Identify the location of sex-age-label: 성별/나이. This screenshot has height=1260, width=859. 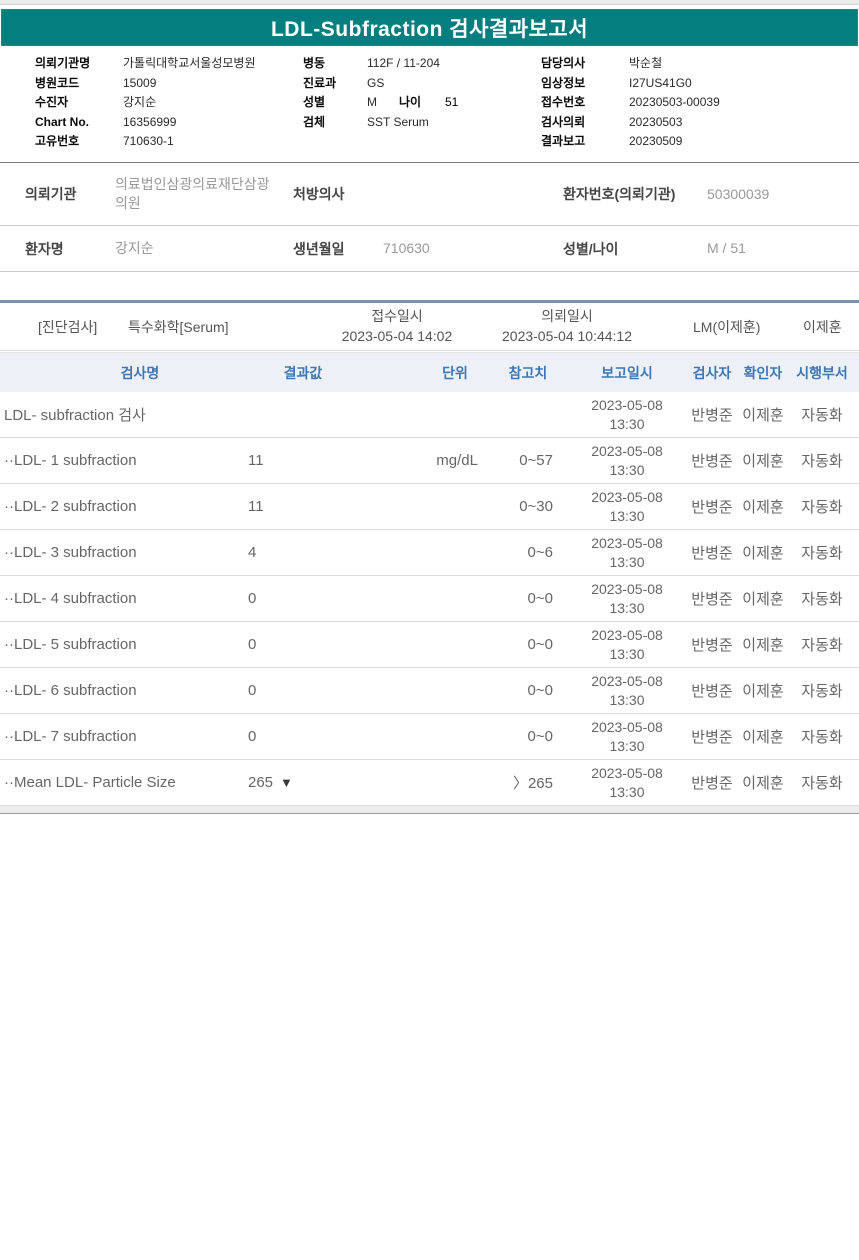
(591, 248).